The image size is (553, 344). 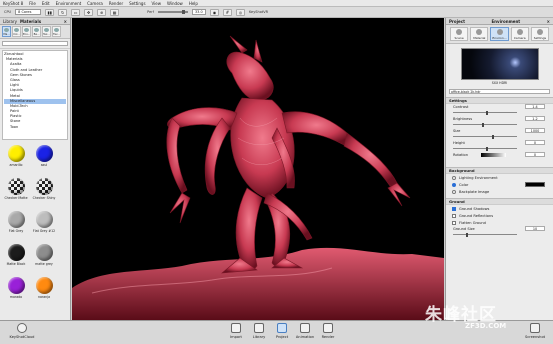 I want to click on material-thumb: Checker Matte, so click(x=16, y=193).